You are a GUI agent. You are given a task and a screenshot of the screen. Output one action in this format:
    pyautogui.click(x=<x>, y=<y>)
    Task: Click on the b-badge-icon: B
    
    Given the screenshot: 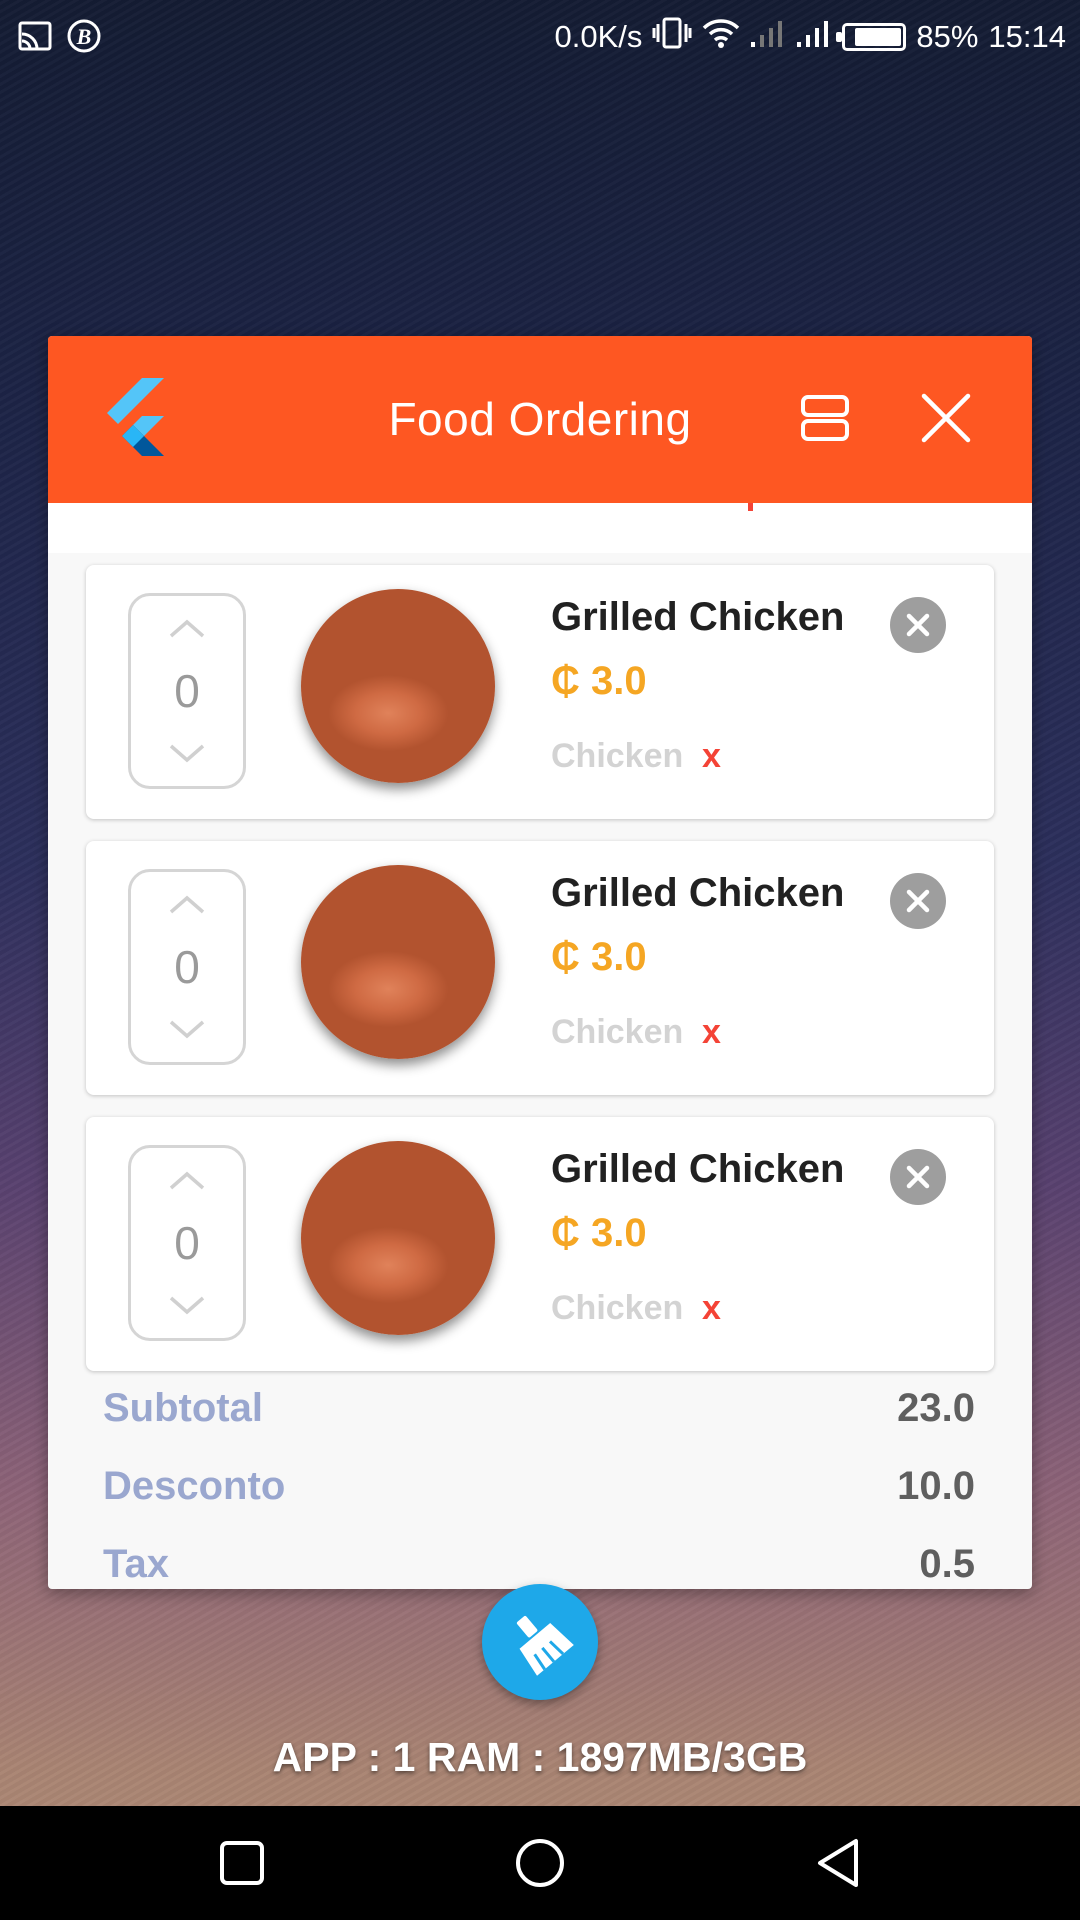 What is the action you would take?
    pyautogui.click(x=84, y=40)
    